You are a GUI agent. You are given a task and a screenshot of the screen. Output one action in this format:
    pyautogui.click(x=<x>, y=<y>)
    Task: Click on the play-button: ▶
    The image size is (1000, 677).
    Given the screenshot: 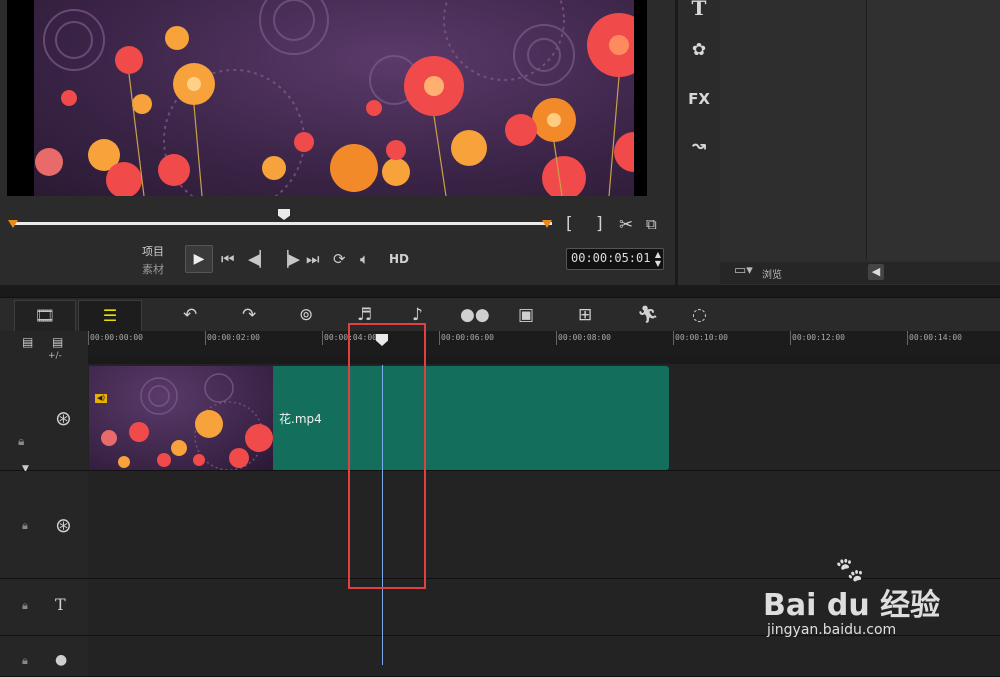 What is the action you would take?
    pyautogui.click(x=199, y=259)
    